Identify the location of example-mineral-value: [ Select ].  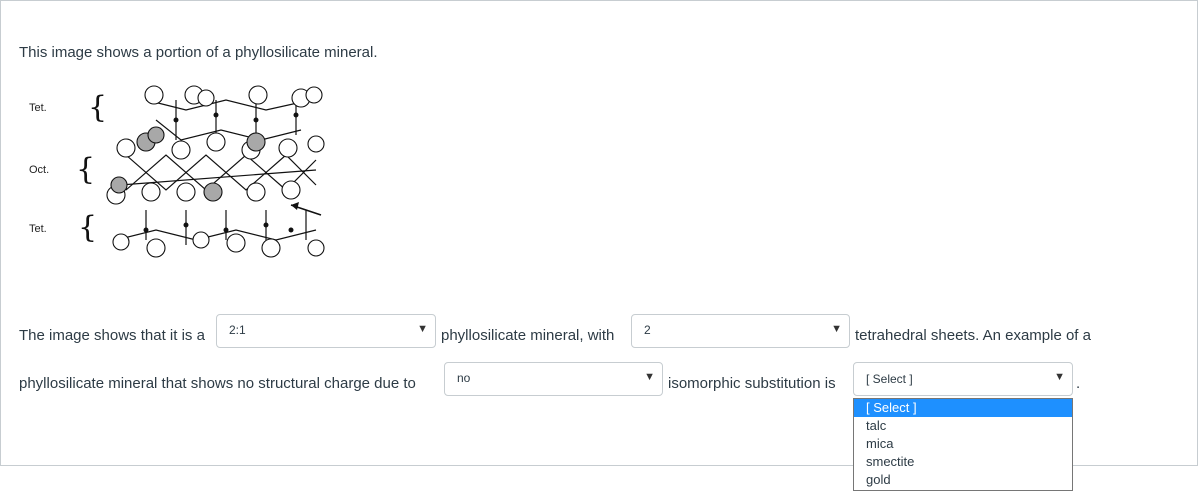
(889, 379).